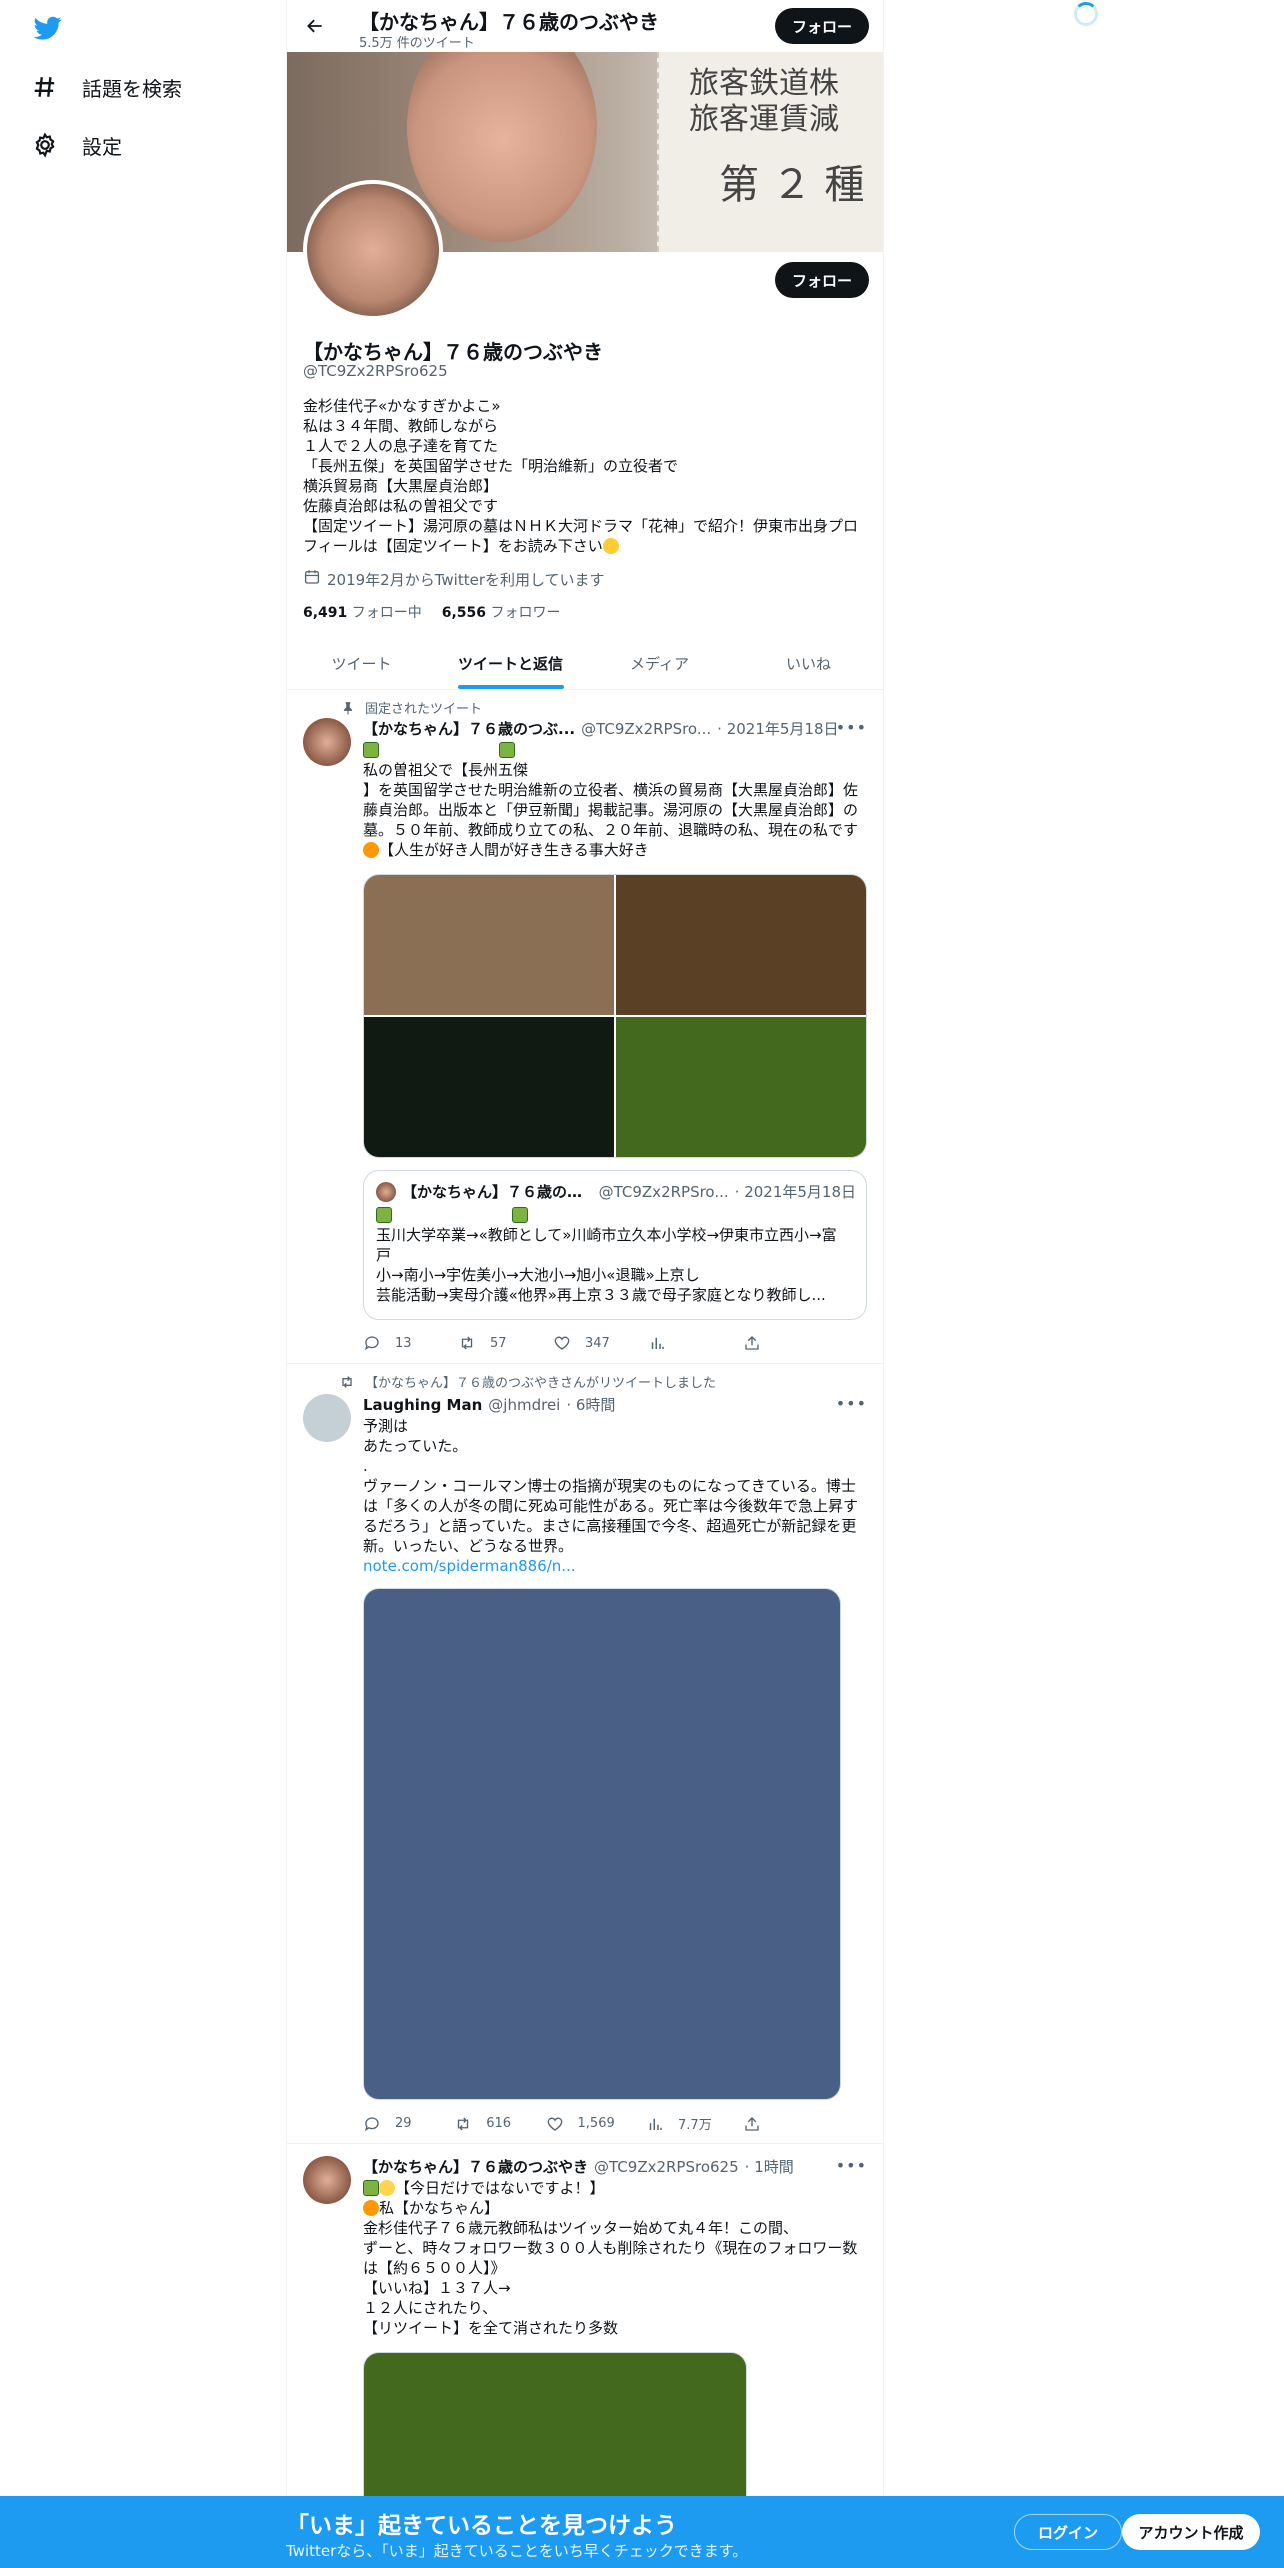 The width and height of the screenshot is (1284, 2568). What do you see at coordinates (437, 2288) in the screenshot?
I see `tweet-line: 【いいね】１３７人→` at bounding box center [437, 2288].